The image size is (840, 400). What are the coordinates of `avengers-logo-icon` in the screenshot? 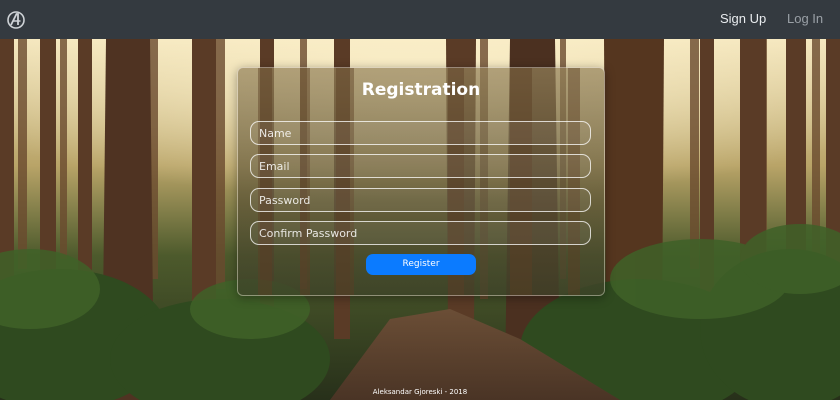 It's located at (16, 20).